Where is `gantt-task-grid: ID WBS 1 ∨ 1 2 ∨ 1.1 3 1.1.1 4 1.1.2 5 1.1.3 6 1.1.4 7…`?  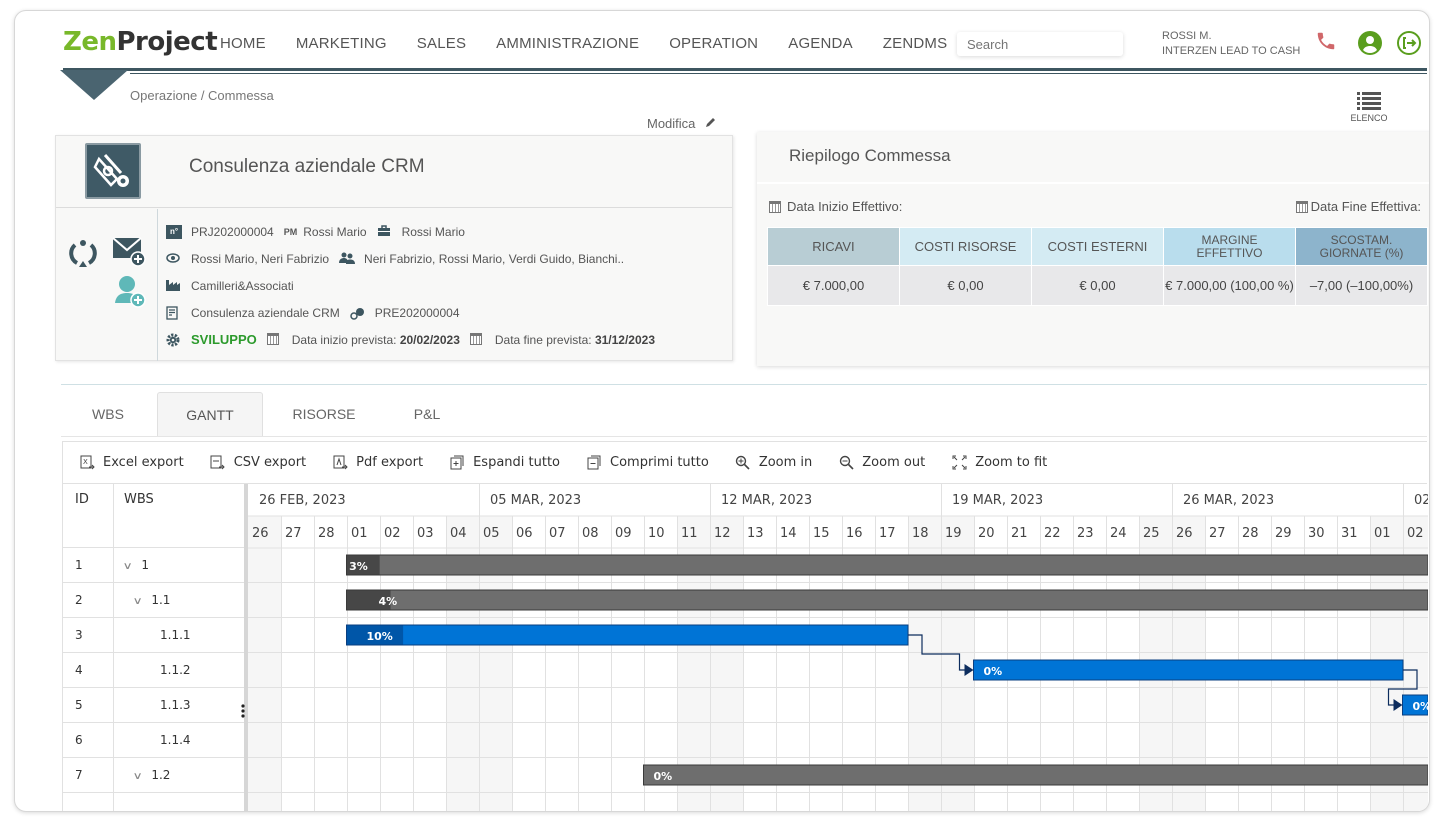 gantt-task-grid: ID WBS 1 ∨ 1 2 ∨ 1.1 3 1.1.1 4 1.1.2 5 1.1.3 6 1.1.4 7… is located at coordinates (154, 638).